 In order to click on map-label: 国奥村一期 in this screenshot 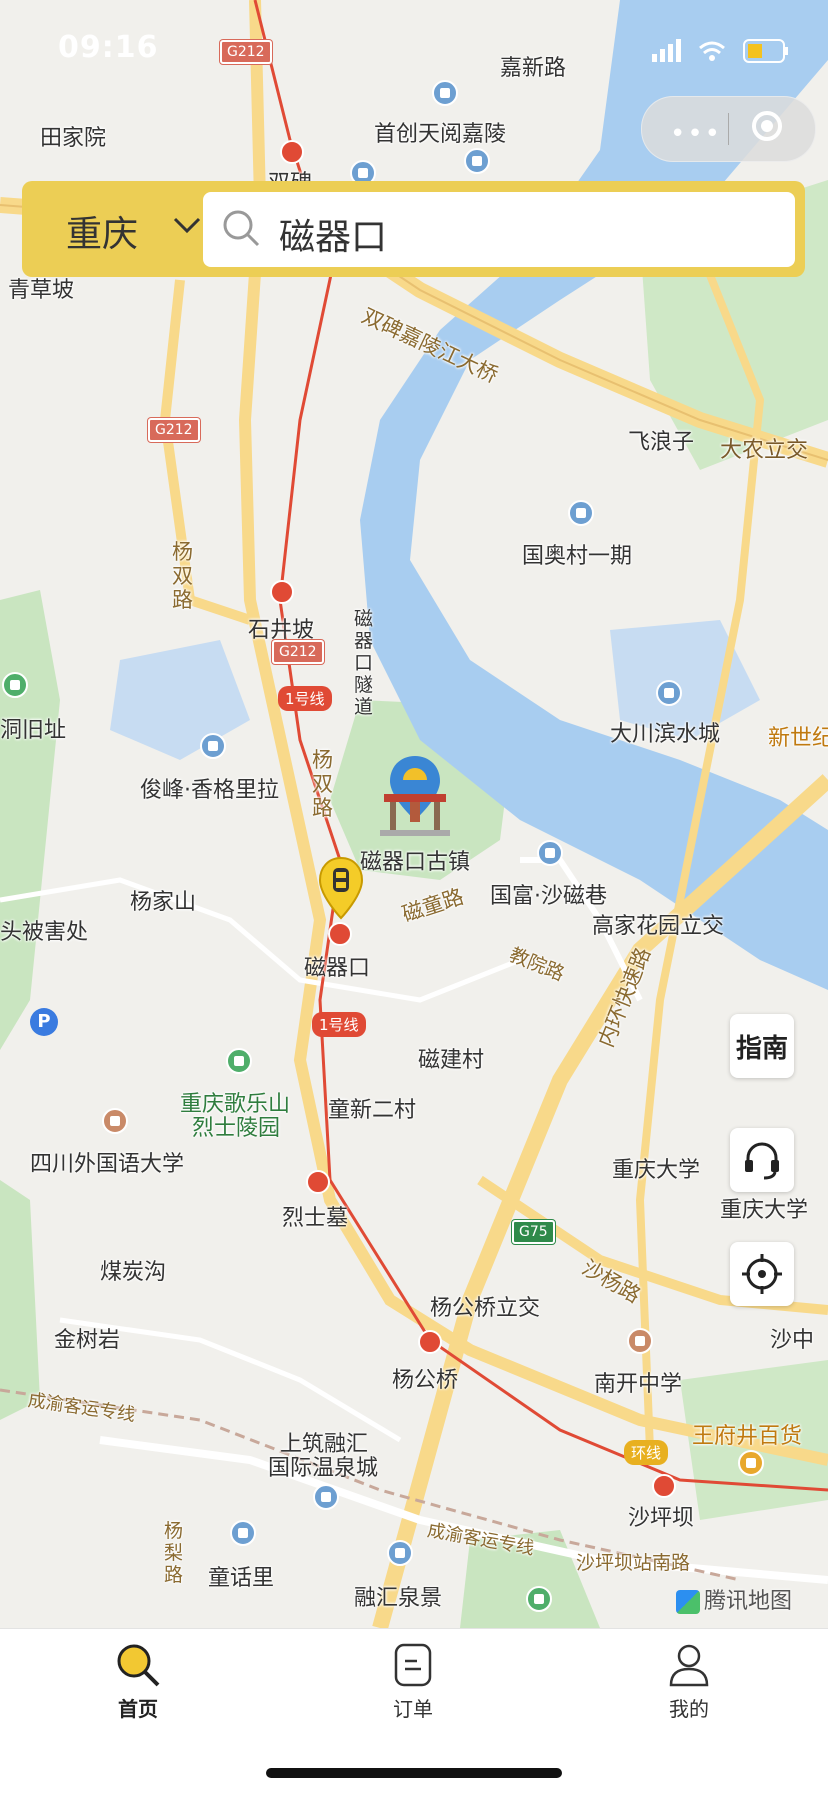, I will do `click(577, 556)`.